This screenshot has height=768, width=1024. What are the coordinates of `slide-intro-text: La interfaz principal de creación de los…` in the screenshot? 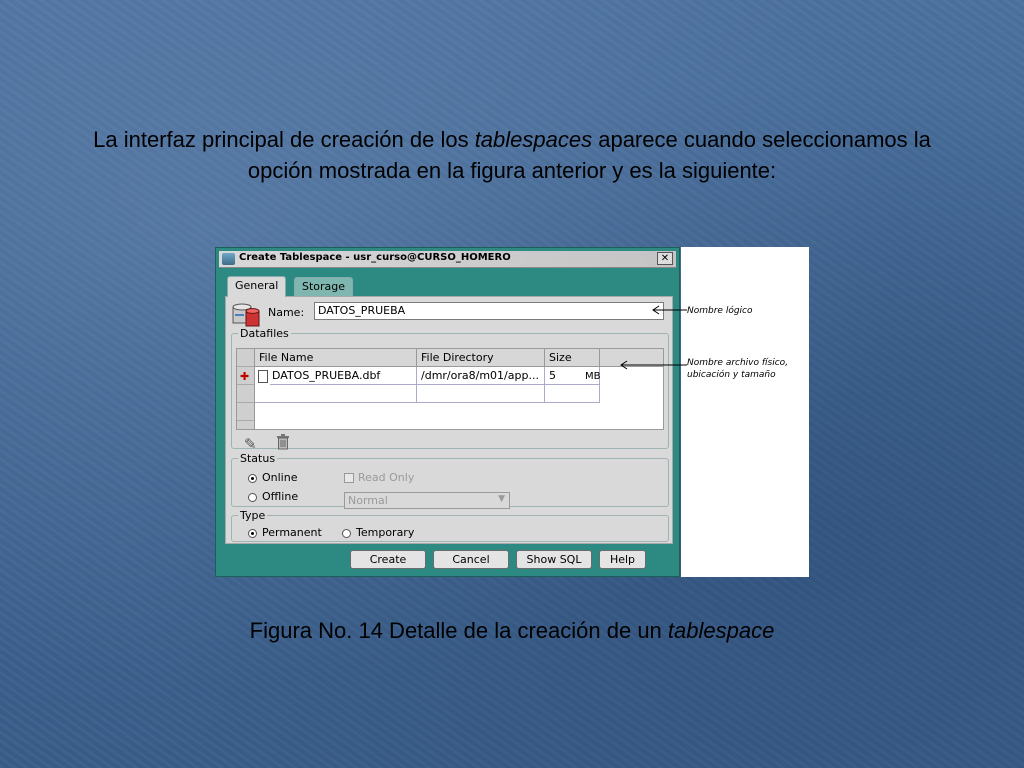 It's located at (512, 155).